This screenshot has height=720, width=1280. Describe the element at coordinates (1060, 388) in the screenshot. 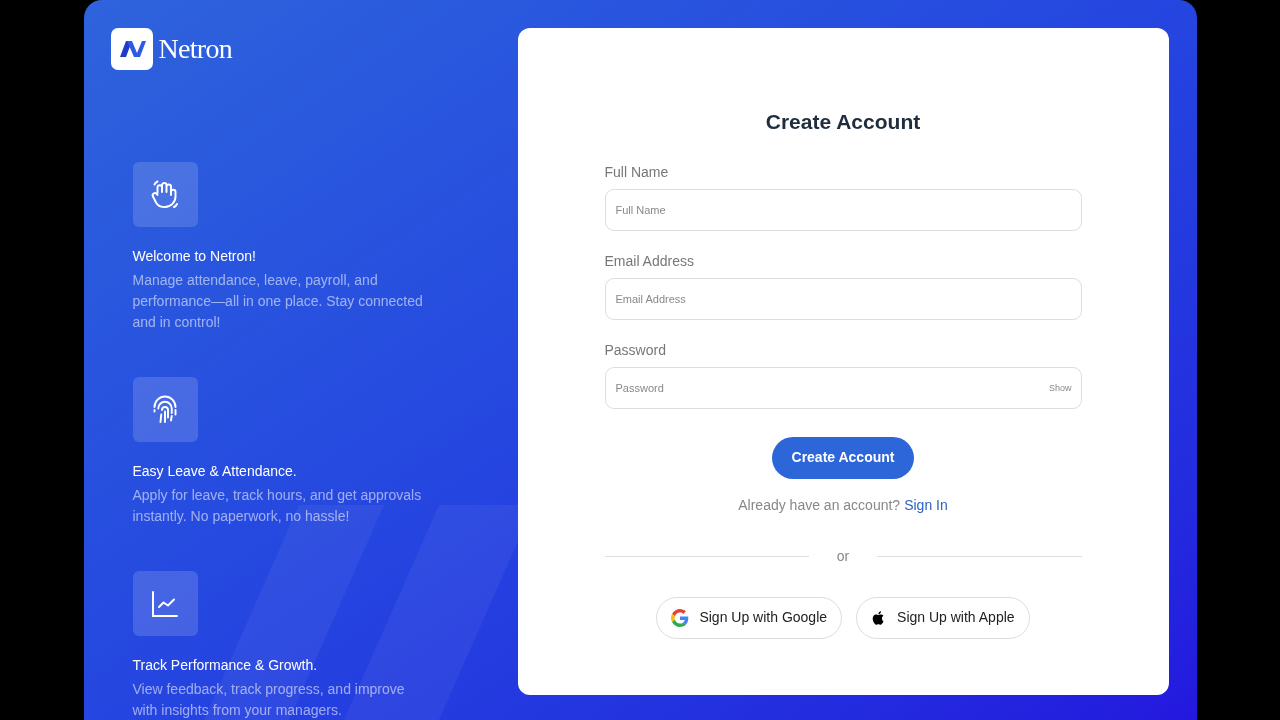

I see `show-password-toggle: Show` at that location.